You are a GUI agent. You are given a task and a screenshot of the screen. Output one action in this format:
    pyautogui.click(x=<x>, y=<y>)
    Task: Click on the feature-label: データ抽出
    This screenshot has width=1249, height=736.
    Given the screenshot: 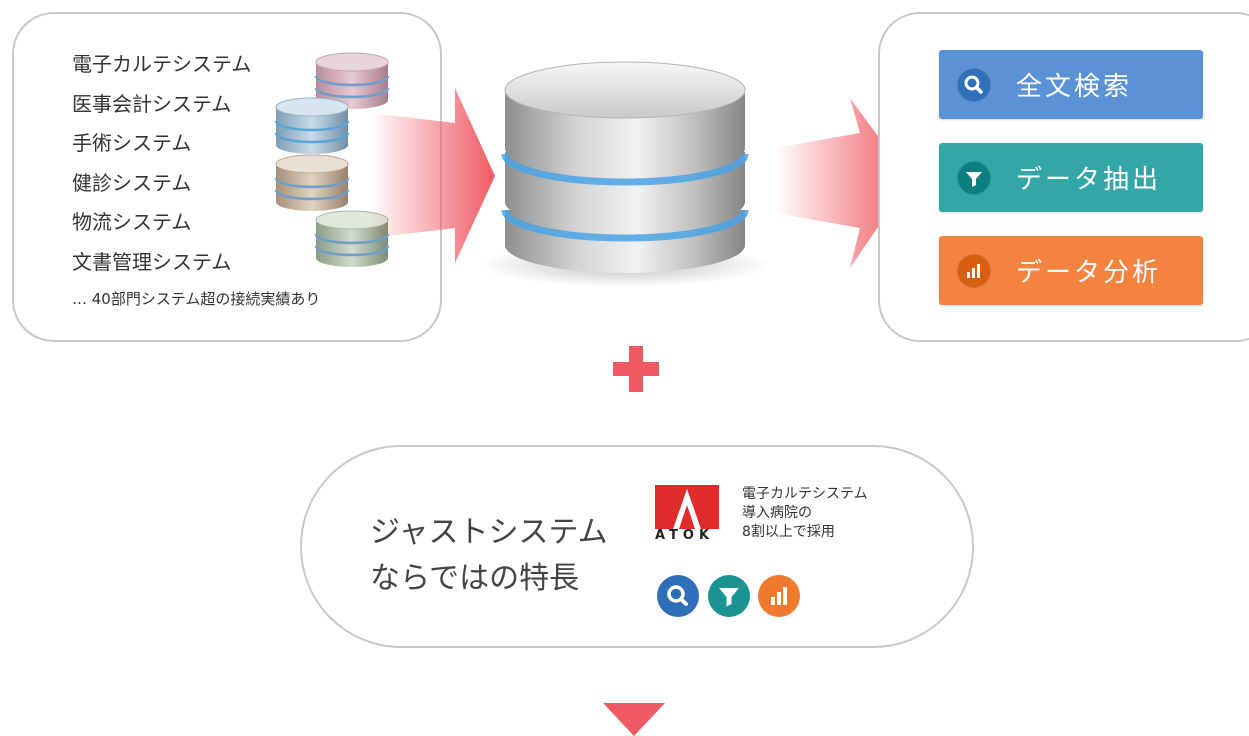 What is the action you would take?
    pyautogui.click(x=1089, y=180)
    